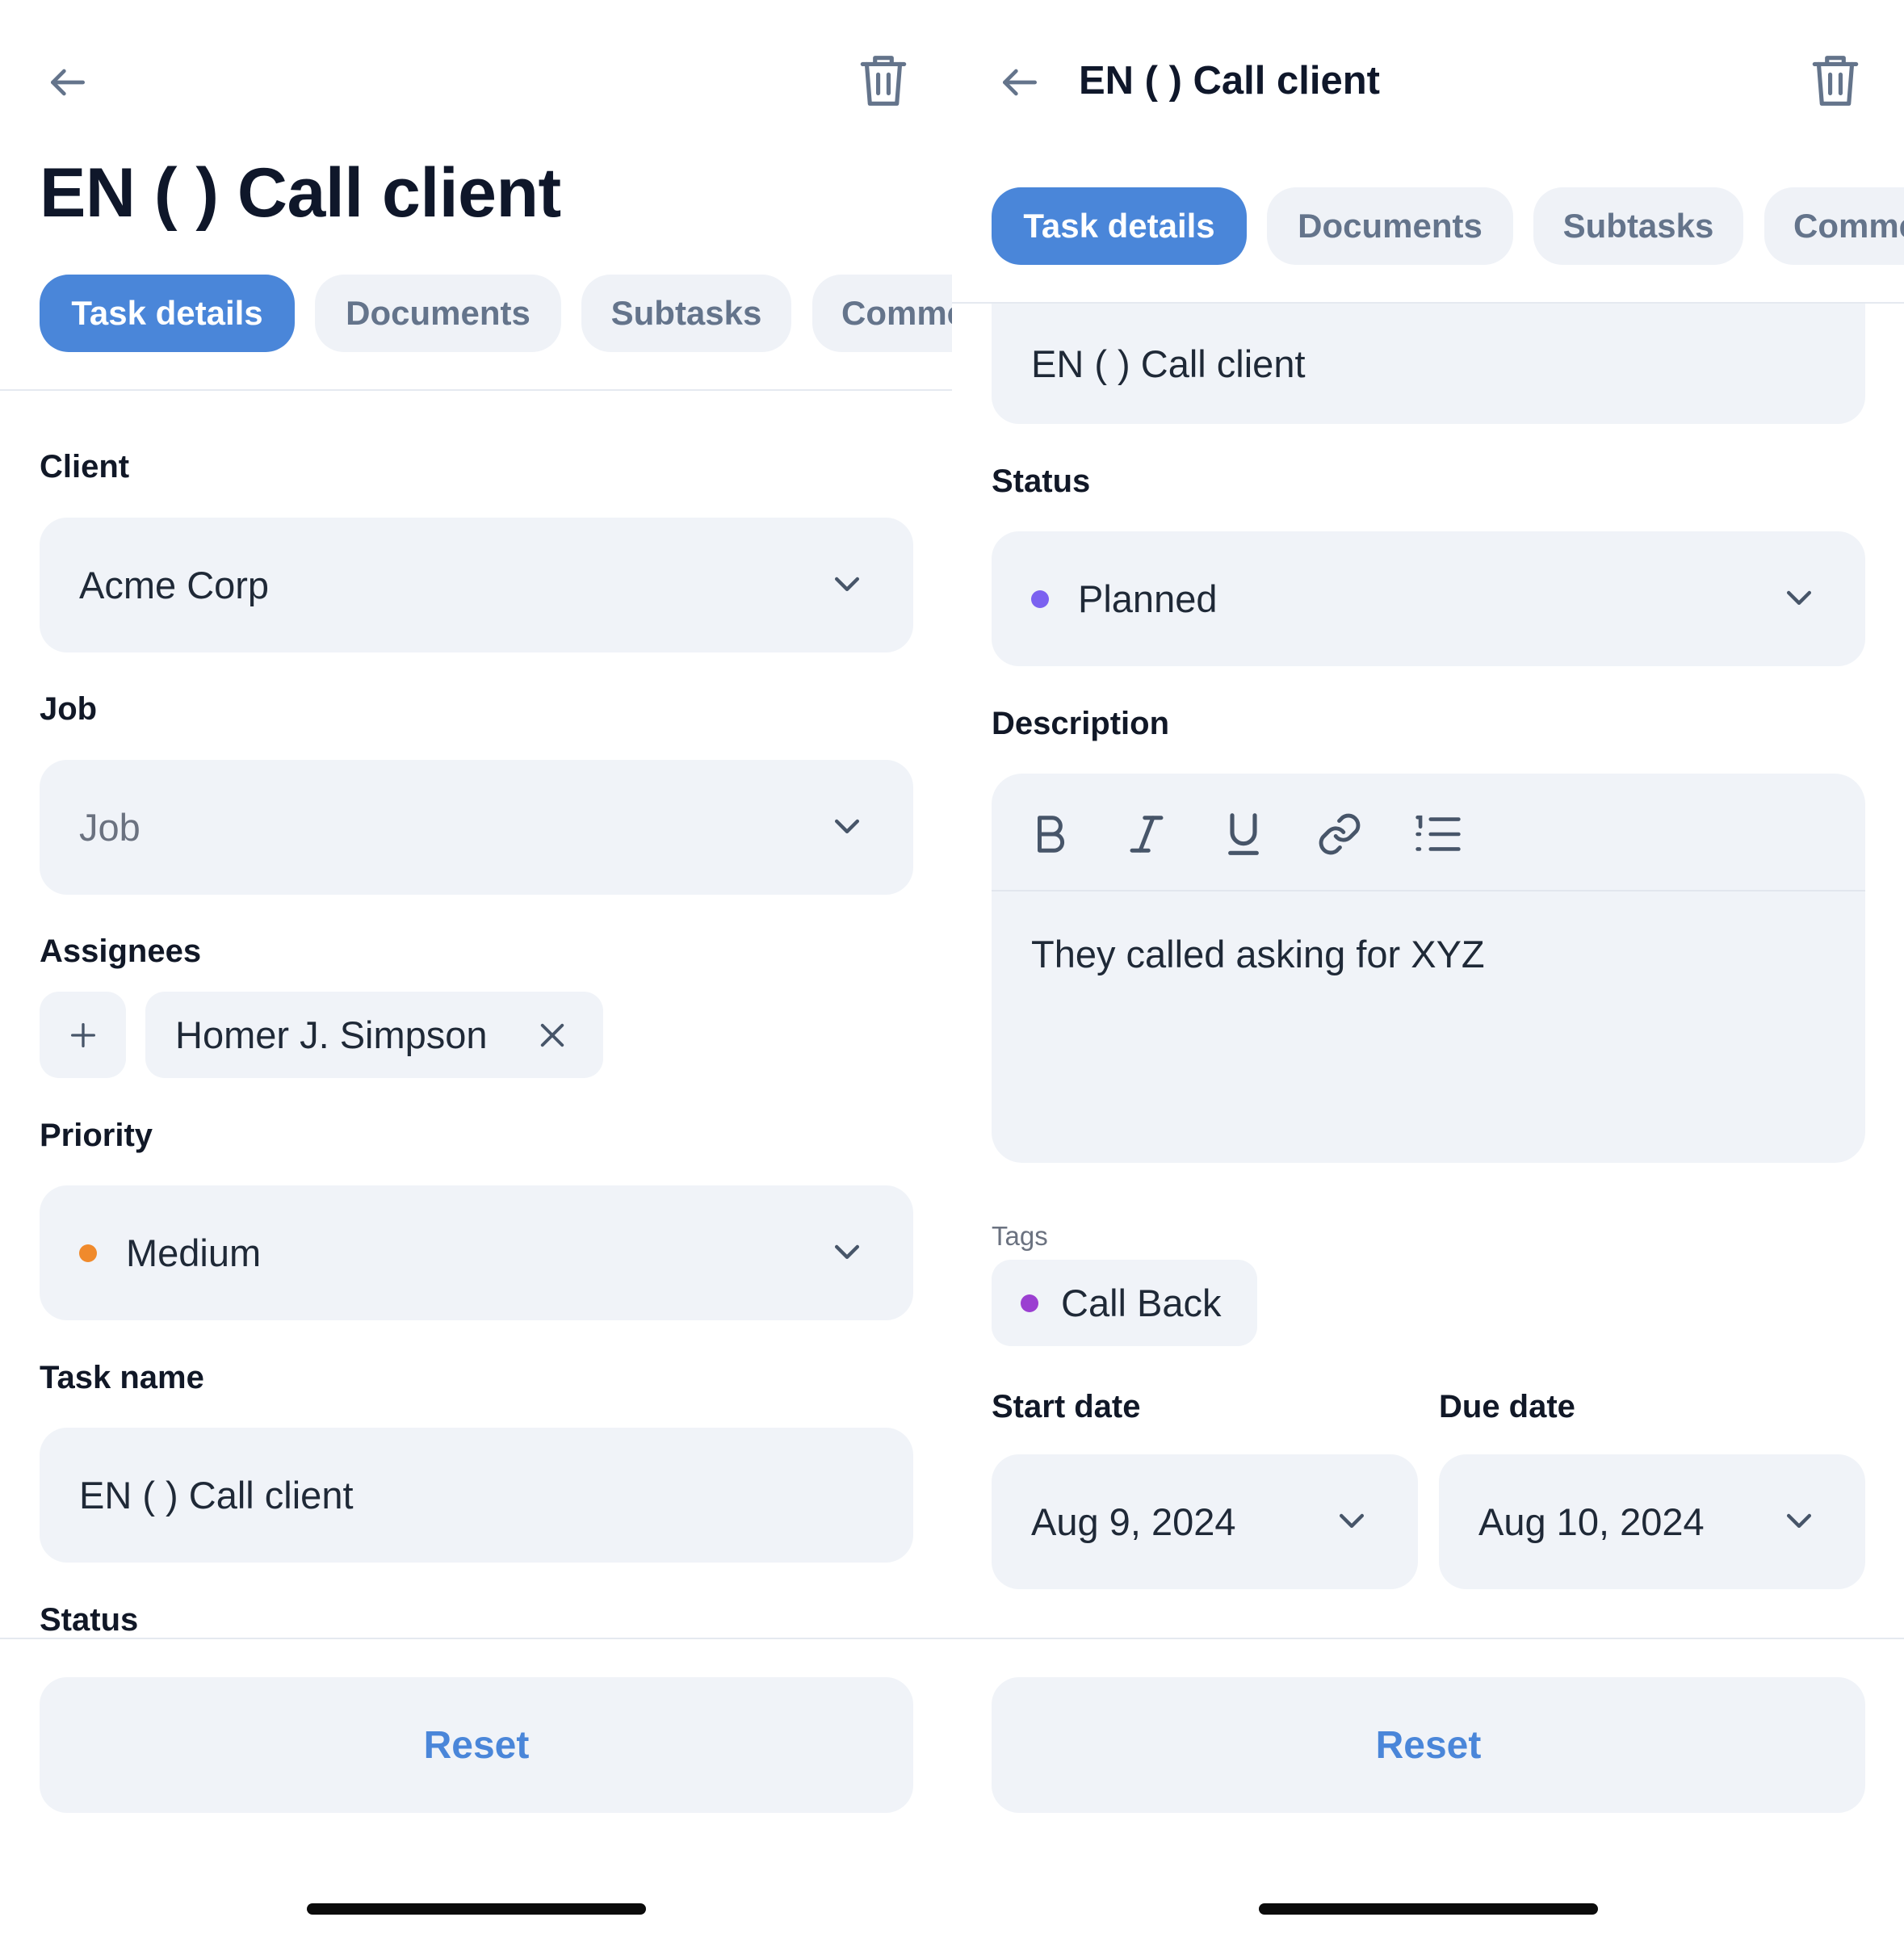  I want to click on start-date-picker: Aug 9, 2024, so click(1205, 1521).